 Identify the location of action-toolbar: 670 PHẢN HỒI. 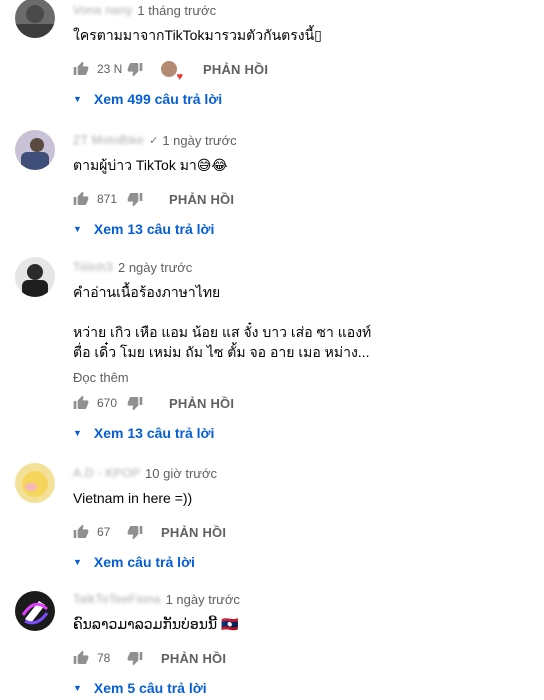
(304, 403).